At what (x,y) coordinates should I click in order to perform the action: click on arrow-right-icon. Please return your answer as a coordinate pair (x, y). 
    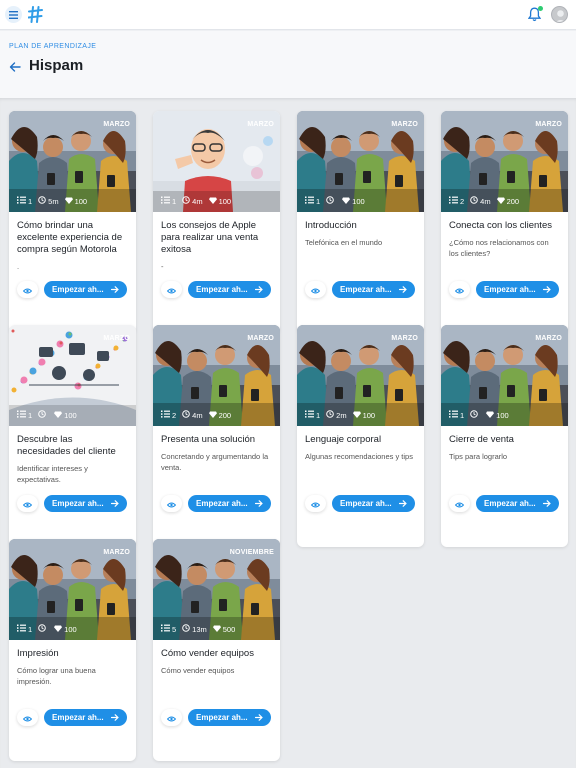
    Looking at the image, I should click on (546, 290).